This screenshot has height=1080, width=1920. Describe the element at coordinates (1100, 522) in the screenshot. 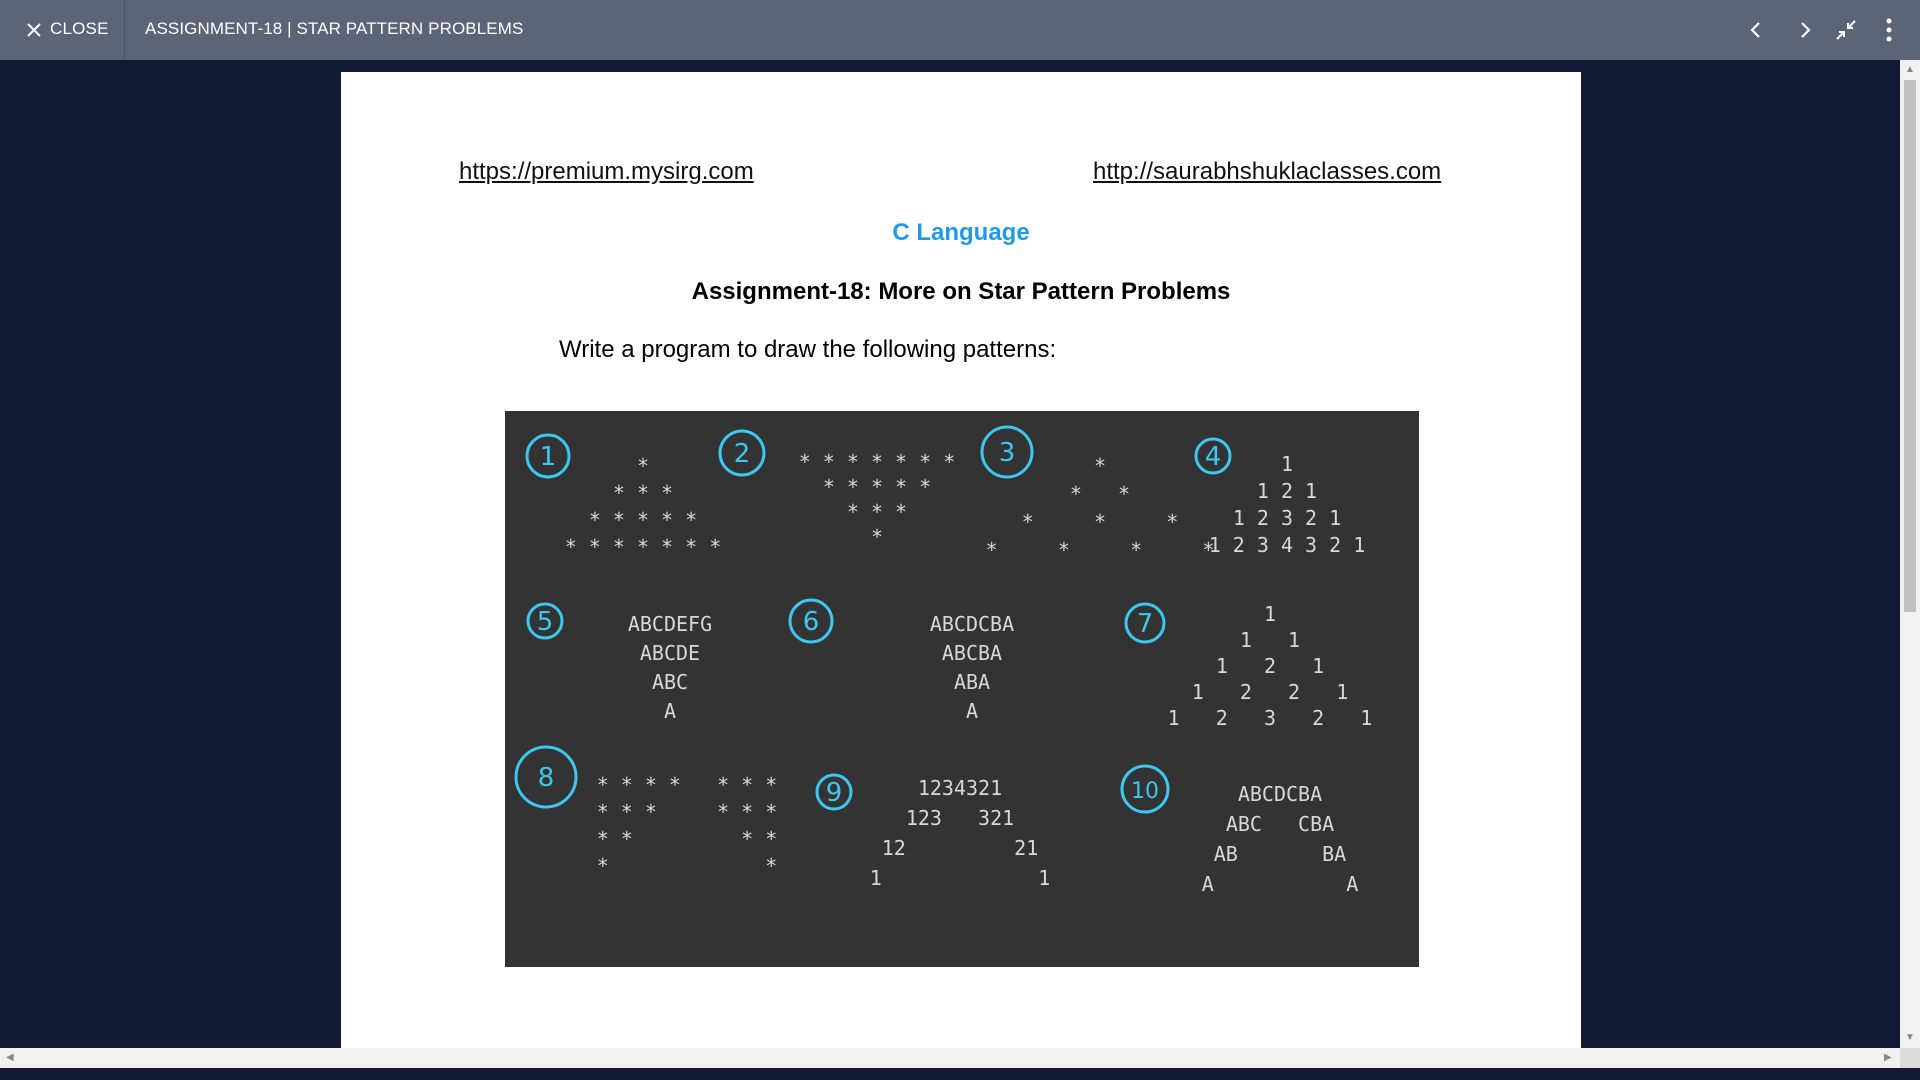

I see `pattern-3-row: * * *` at that location.